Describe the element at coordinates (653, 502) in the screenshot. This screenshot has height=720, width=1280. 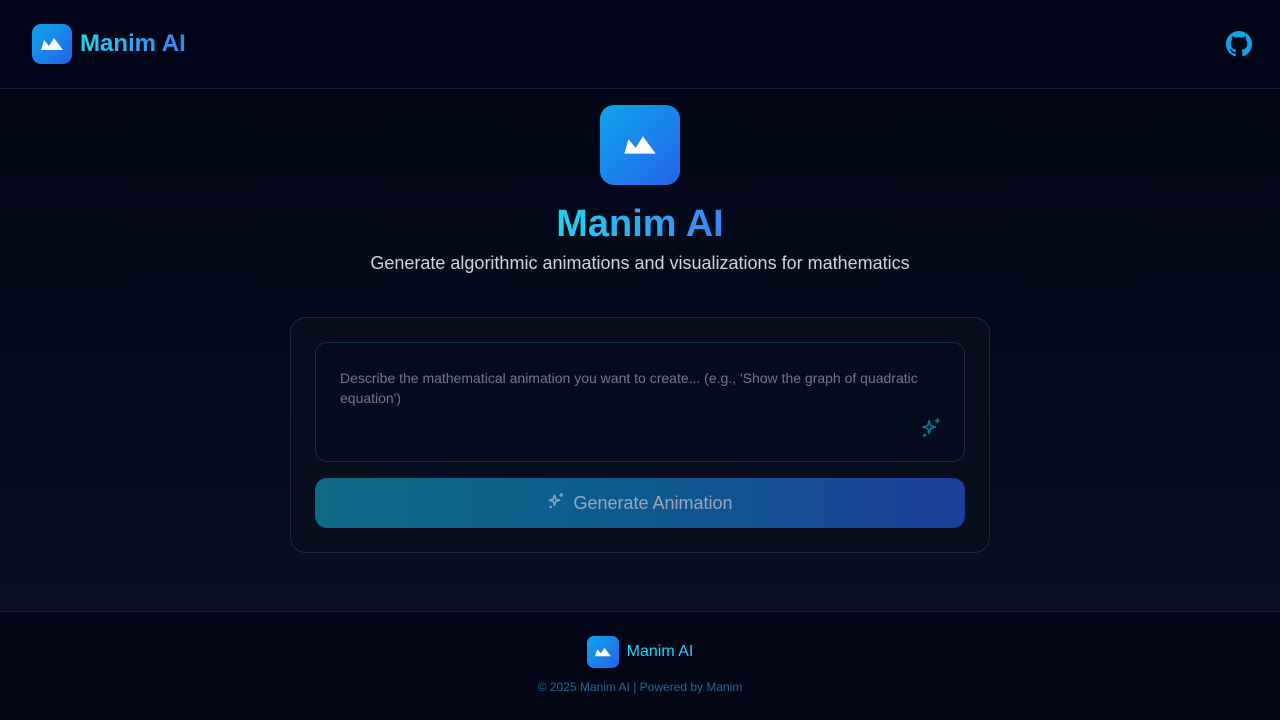
I see `generate-button-label: Generate Animation` at that location.